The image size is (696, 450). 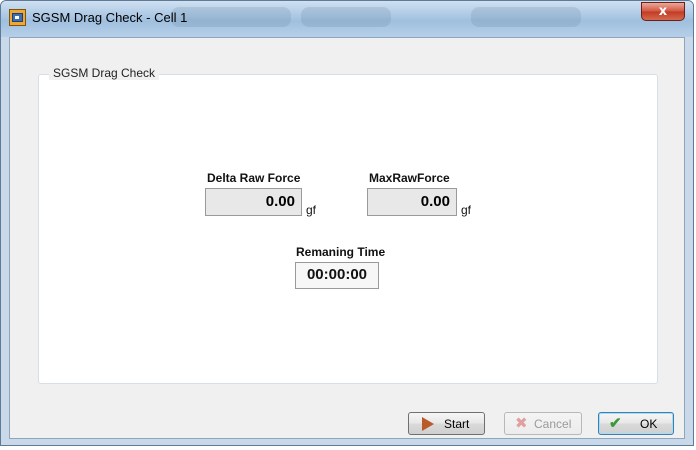 I want to click on close-button: x, so click(x=663, y=11).